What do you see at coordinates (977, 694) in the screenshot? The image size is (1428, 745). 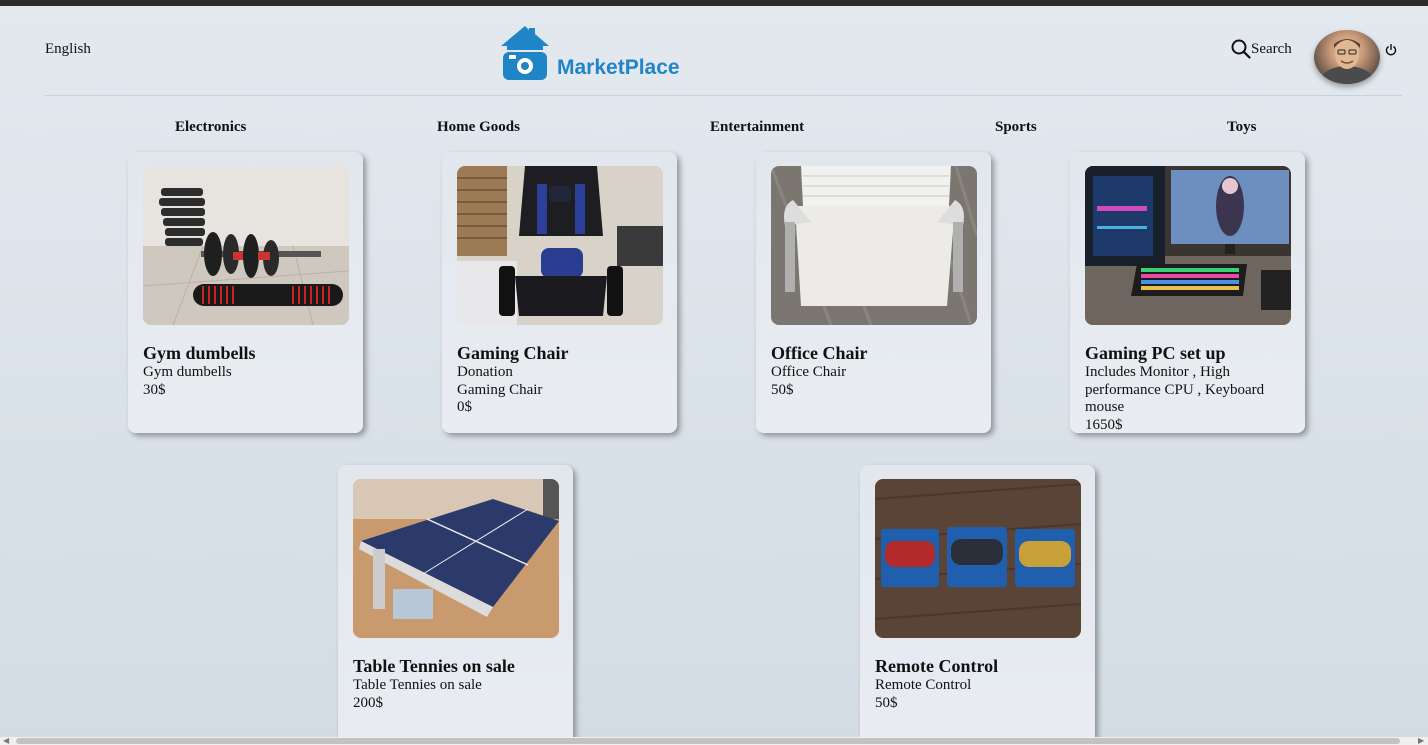 I see `product-details: Remote Control 50$` at bounding box center [977, 694].